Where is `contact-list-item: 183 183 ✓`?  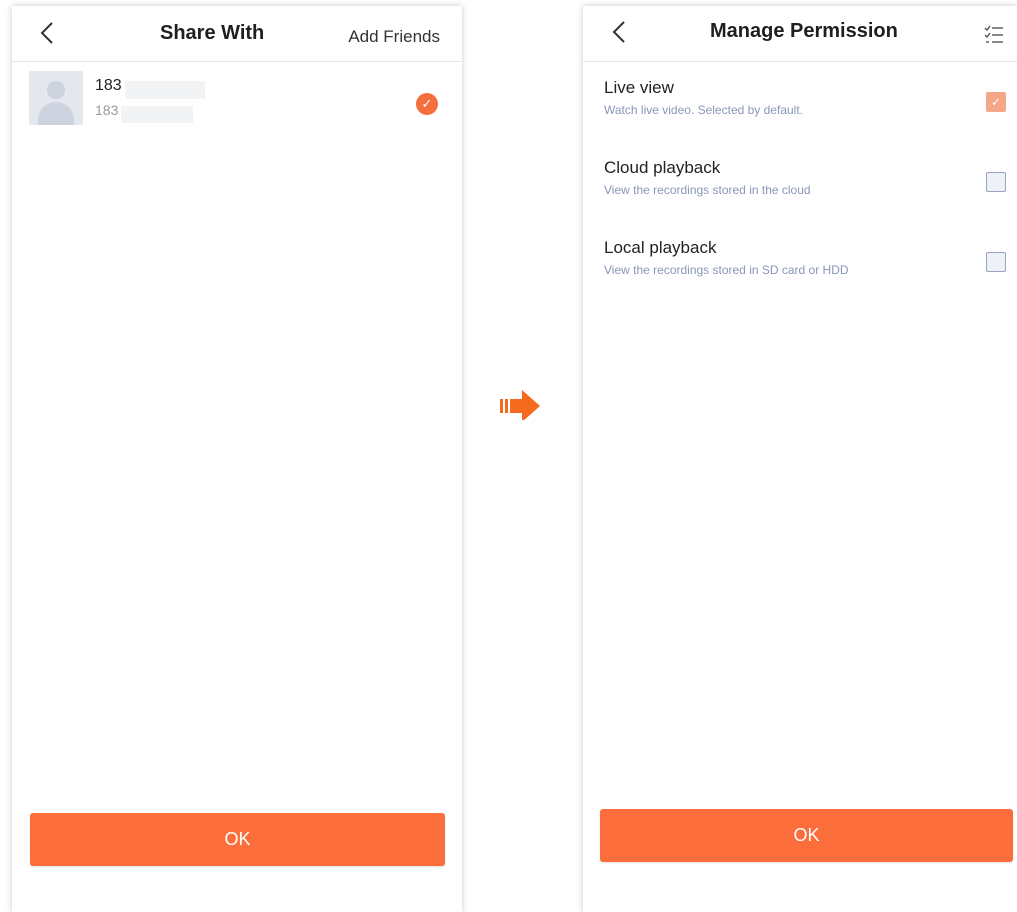 contact-list-item: 183 183 ✓ is located at coordinates (237, 99).